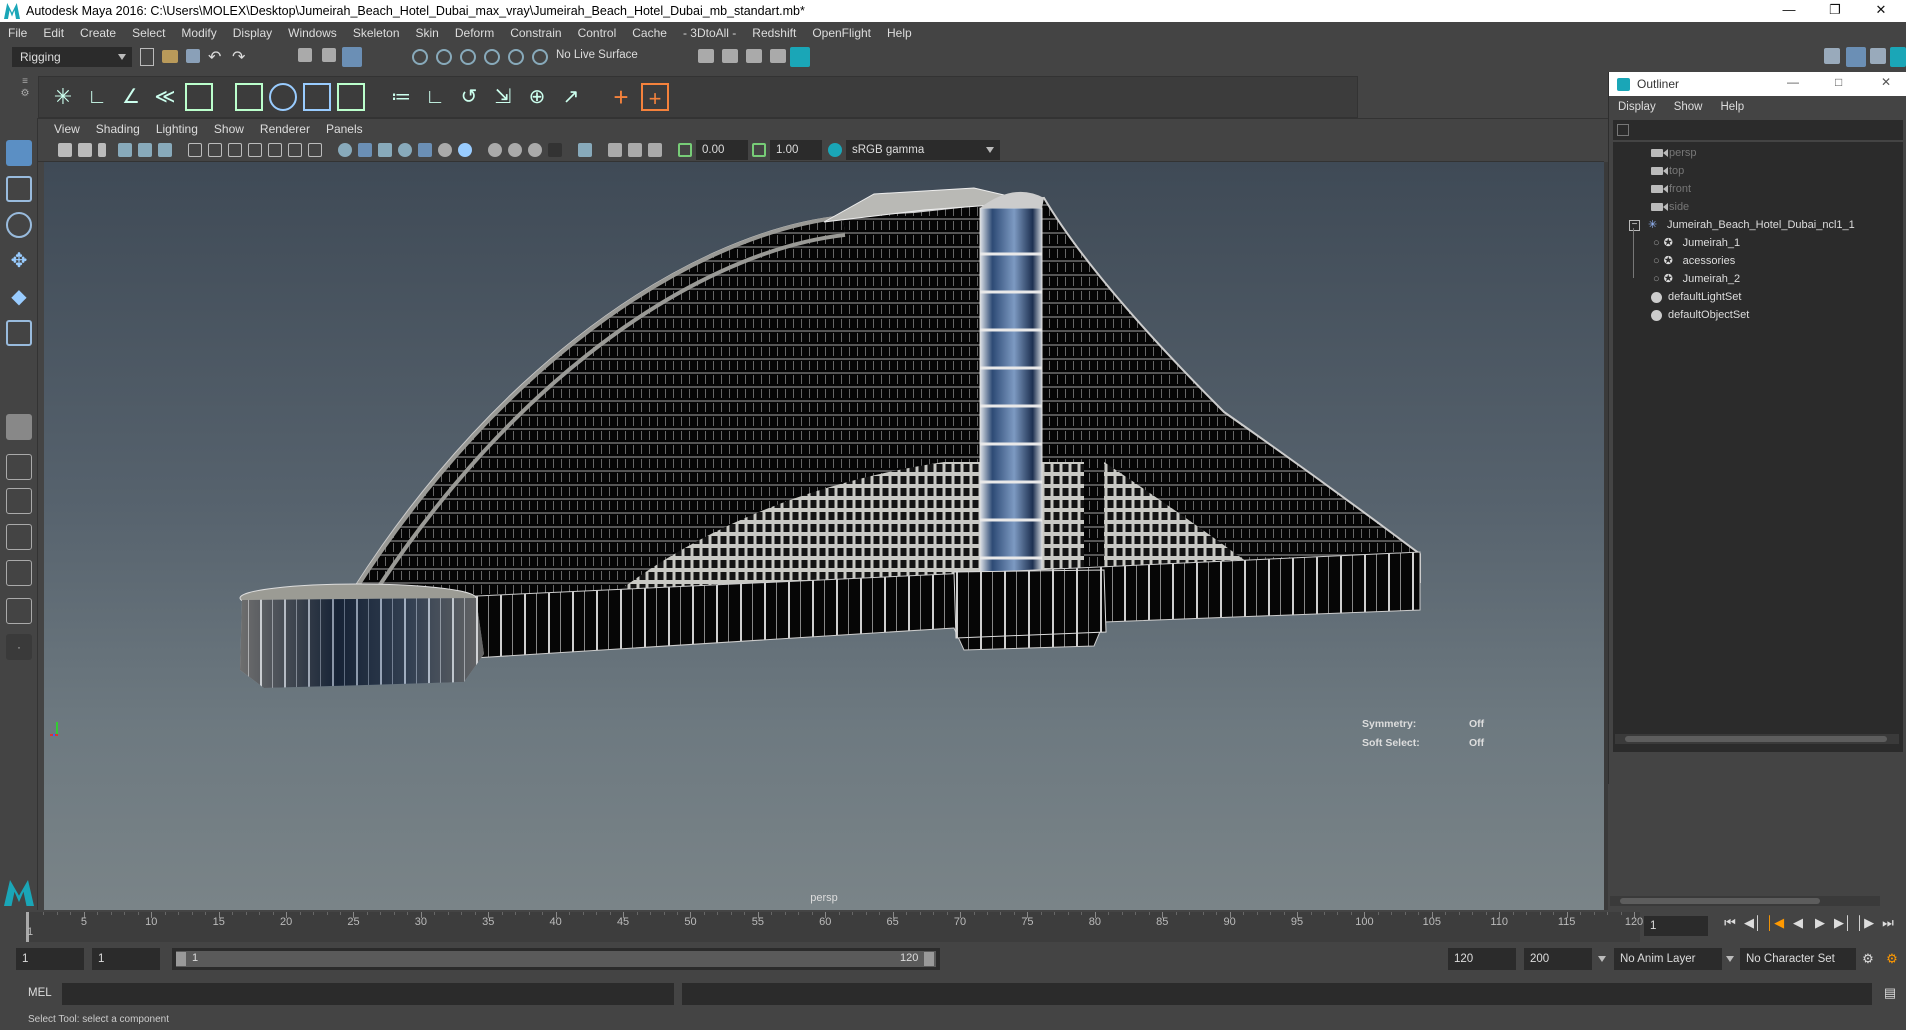  Describe the element at coordinates (165, 97) in the screenshot. I see `insert-joint-icon: ≪` at that location.